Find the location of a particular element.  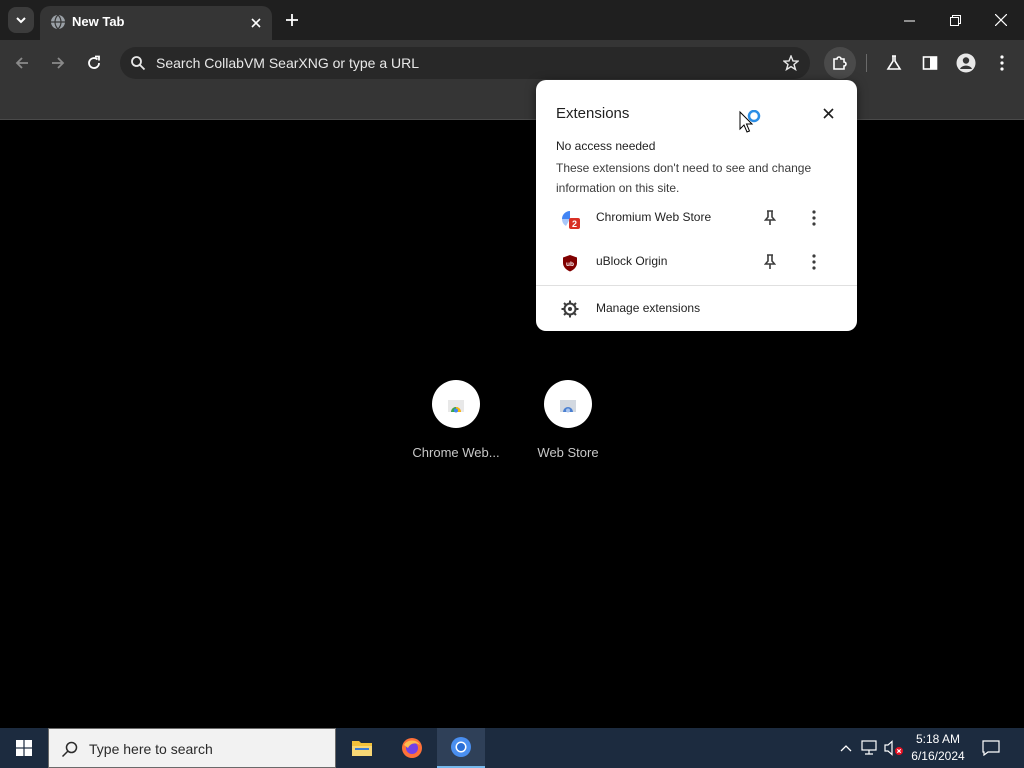

restore-button is located at coordinates (955, 20).